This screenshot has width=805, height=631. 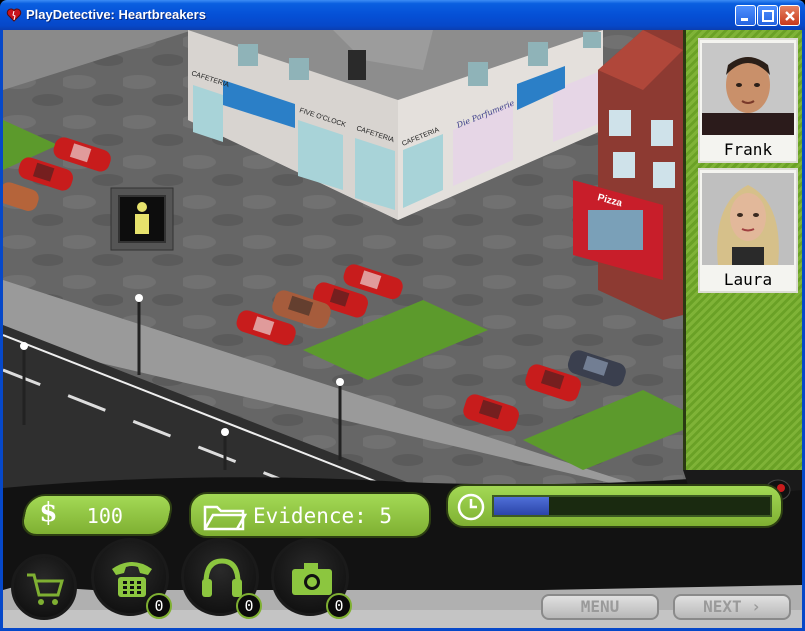 I want to click on camera-tool-button: 0, so click(x=311, y=578).